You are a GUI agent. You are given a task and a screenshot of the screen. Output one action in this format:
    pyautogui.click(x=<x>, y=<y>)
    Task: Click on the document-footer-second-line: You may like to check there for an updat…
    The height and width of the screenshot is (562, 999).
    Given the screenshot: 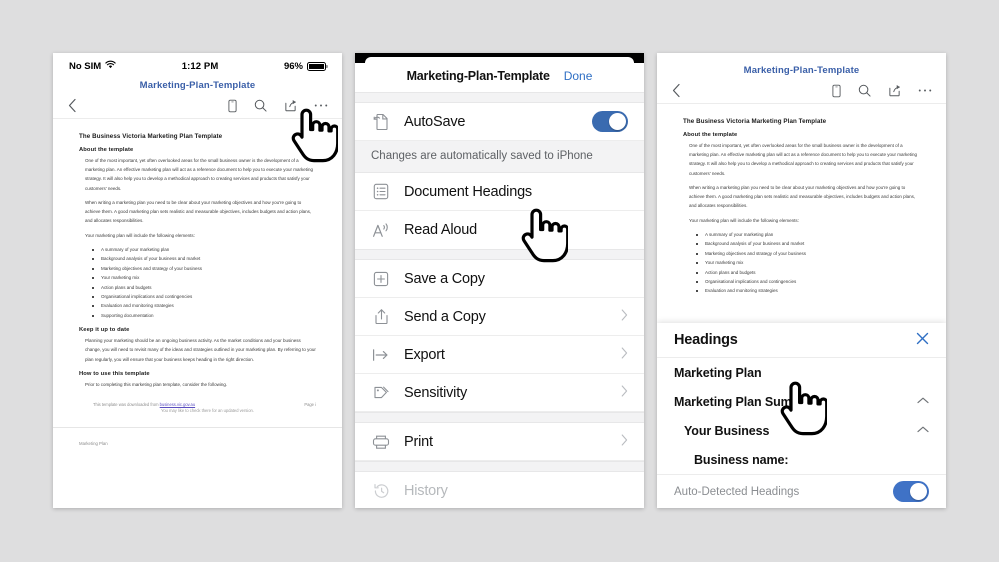 What is the action you would take?
    pyautogui.click(x=207, y=411)
    